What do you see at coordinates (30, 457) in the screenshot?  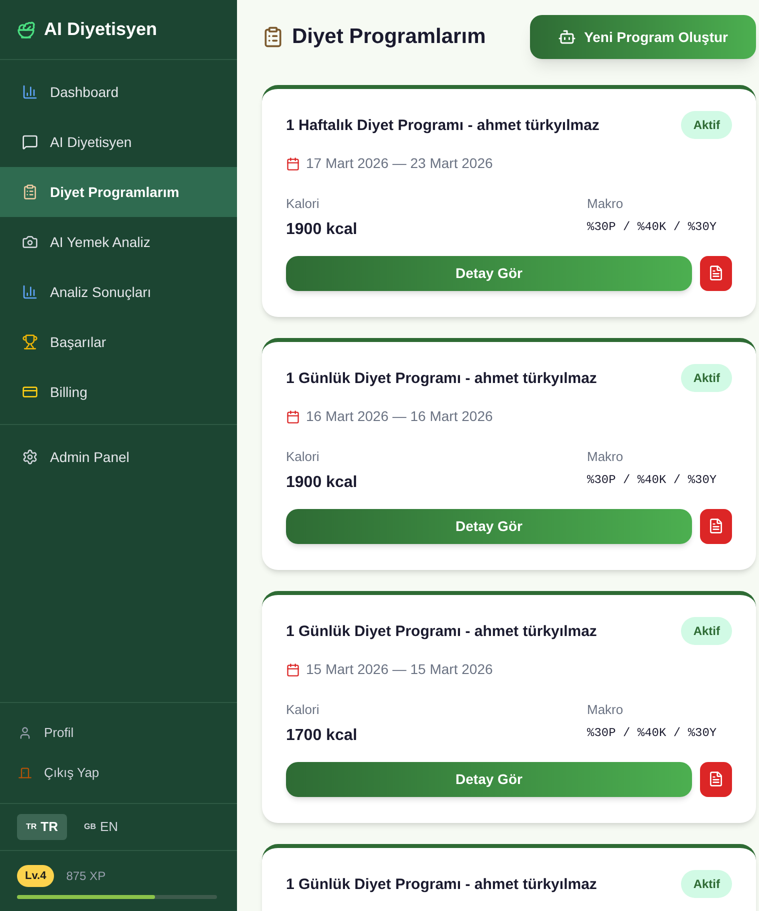 I see `settings-icon` at bounding box center [30, 457].